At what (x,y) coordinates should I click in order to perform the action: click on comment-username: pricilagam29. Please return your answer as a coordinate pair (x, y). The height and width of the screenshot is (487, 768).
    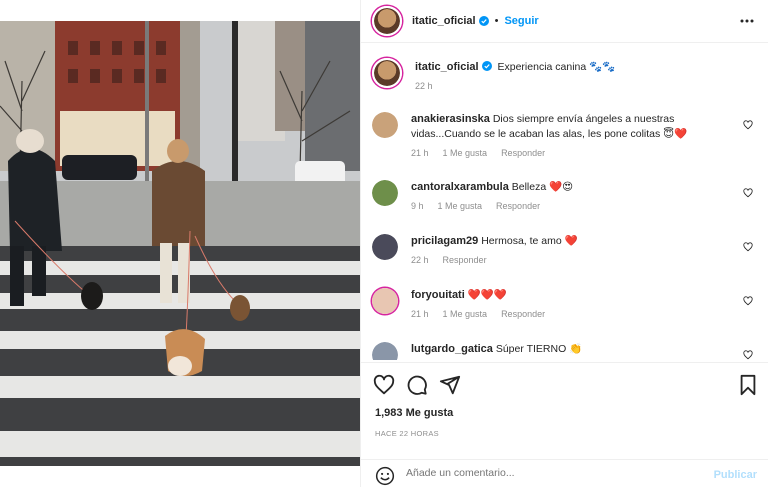
    Looking at the image, I should click on (444, 241).